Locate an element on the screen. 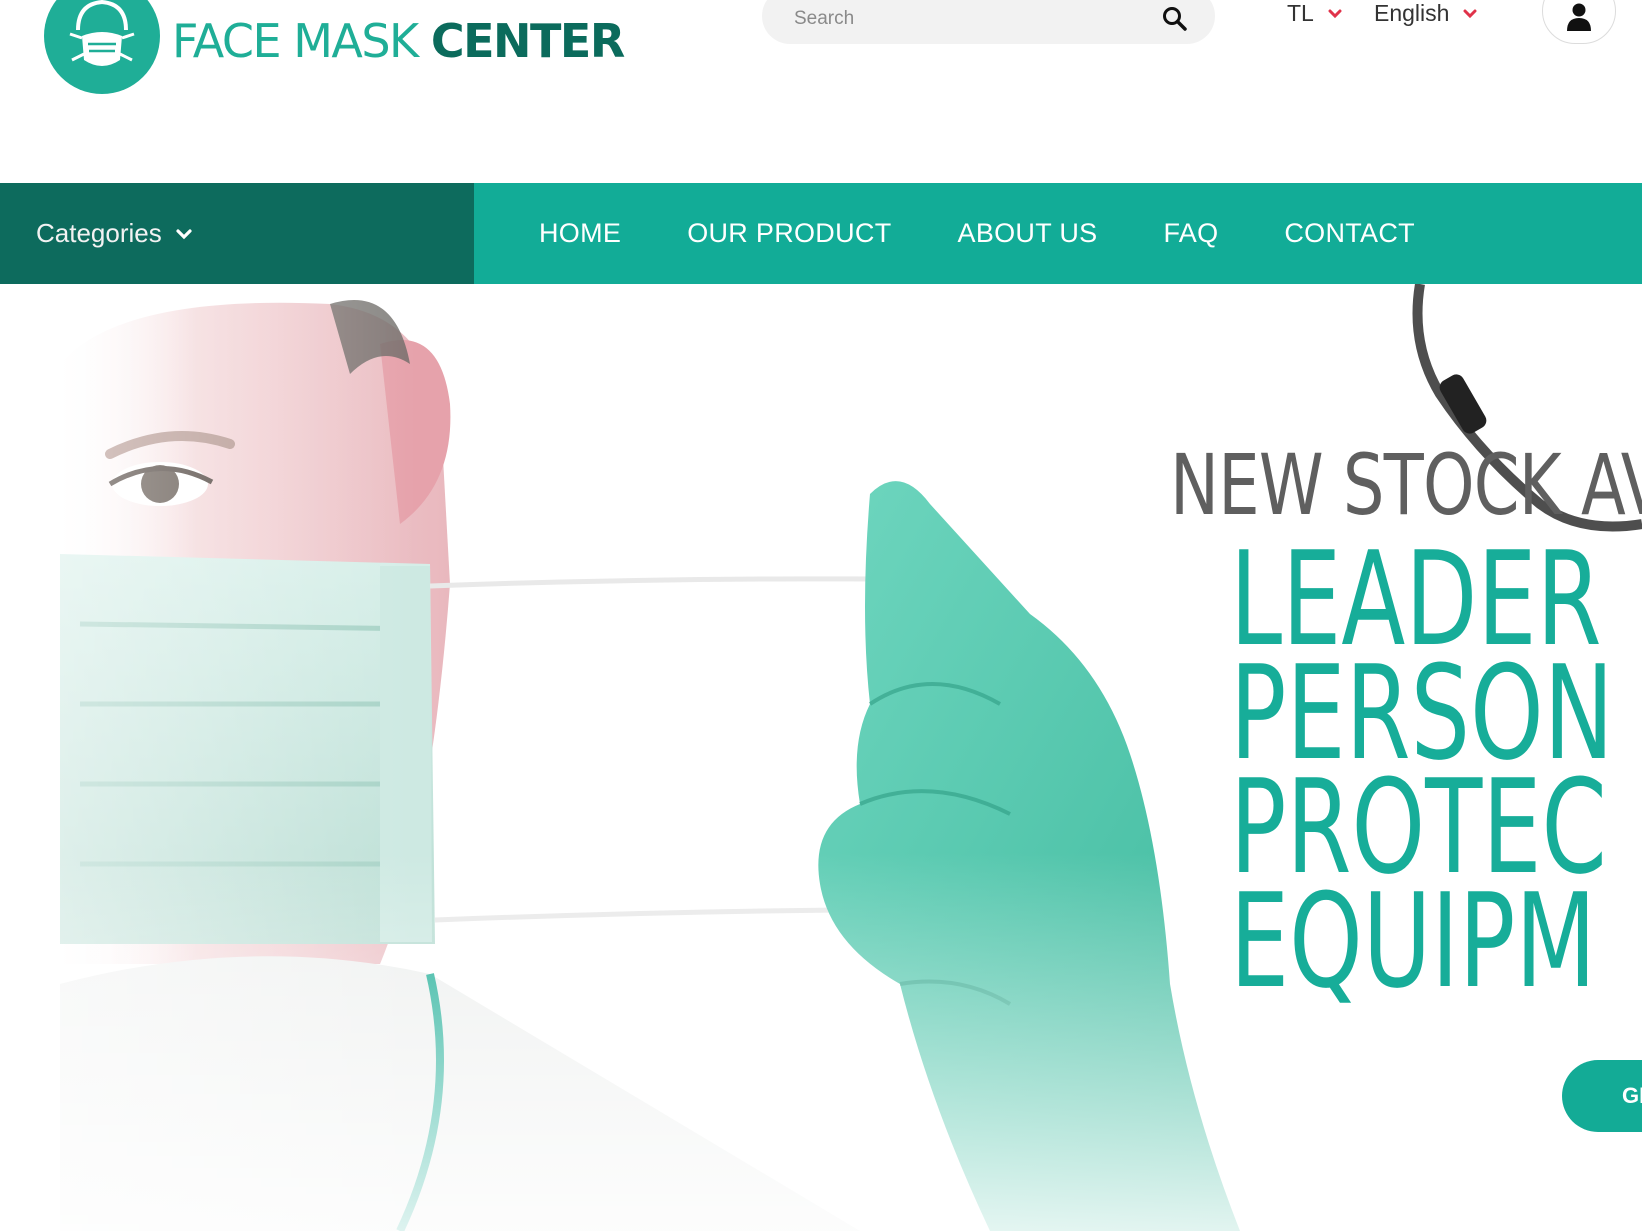 This screenshot has height=1231, width=1642. hero-cta-button: GE is located at coordinates (1602, 1096).